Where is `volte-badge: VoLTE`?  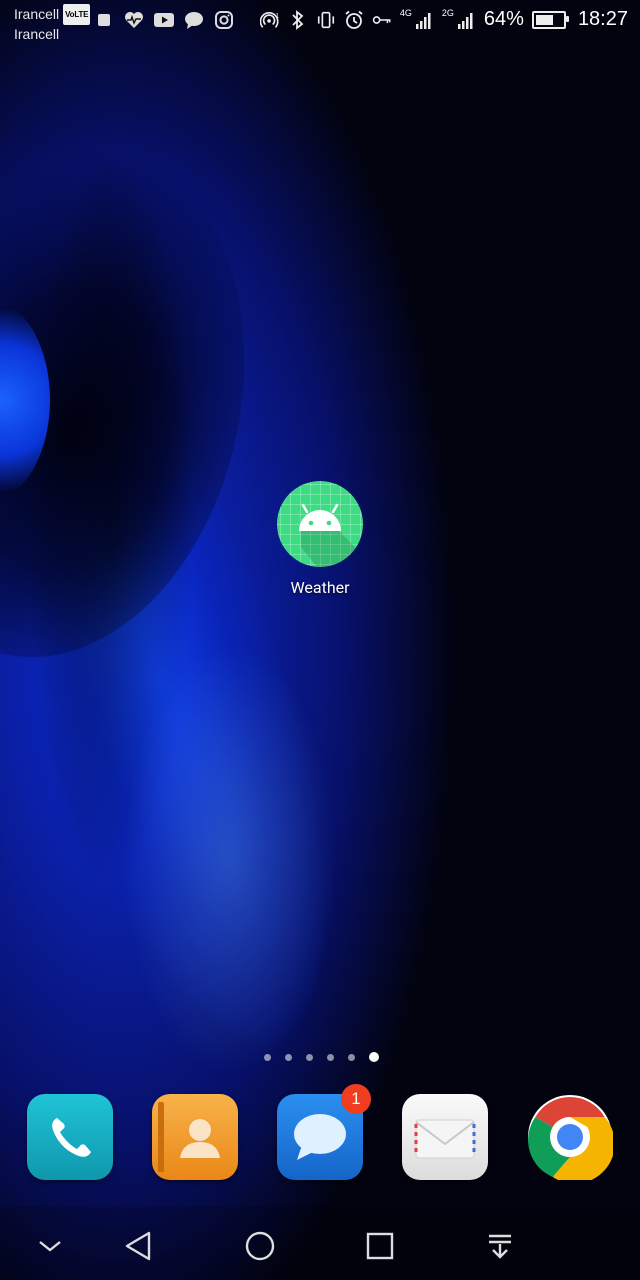 volte-badge: VoLTE is located at coordinates (77, 14).